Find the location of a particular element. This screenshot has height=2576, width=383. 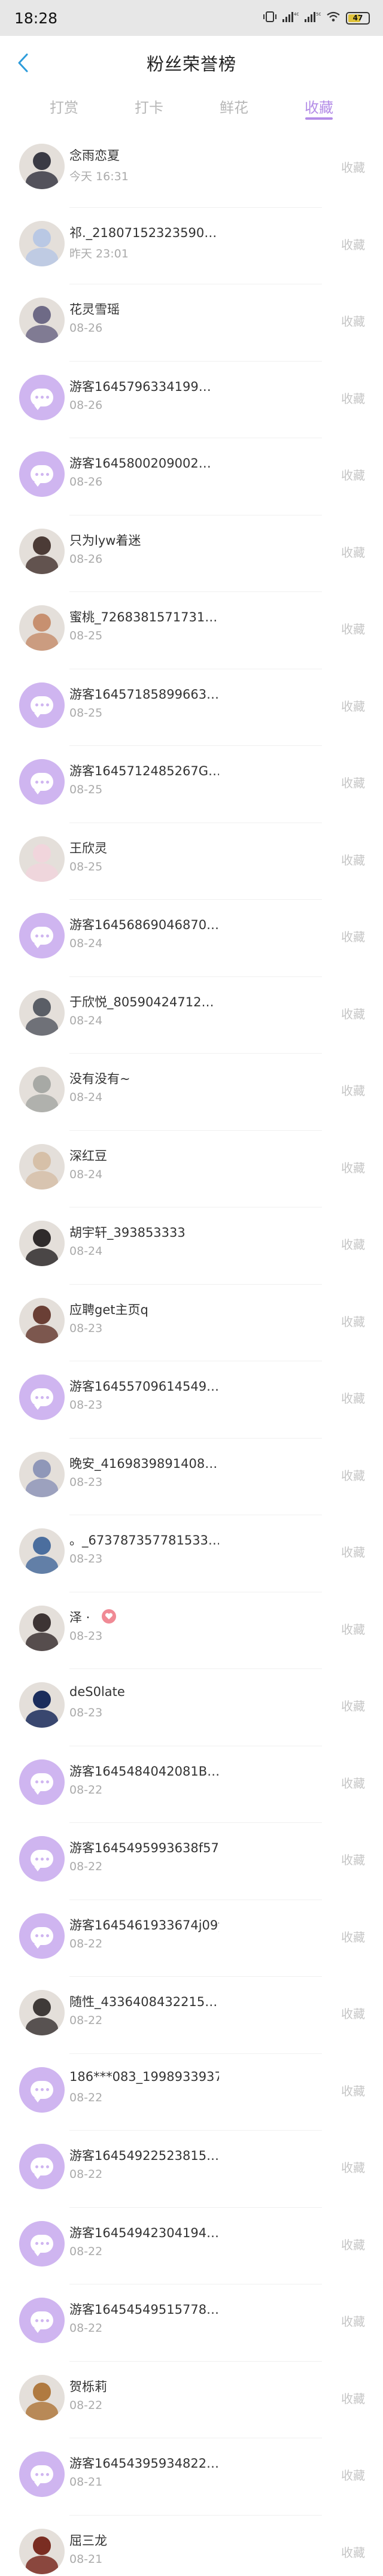

list-item: 贺栎莉 08-22 收藏 is located at coordinates (191, 2400).